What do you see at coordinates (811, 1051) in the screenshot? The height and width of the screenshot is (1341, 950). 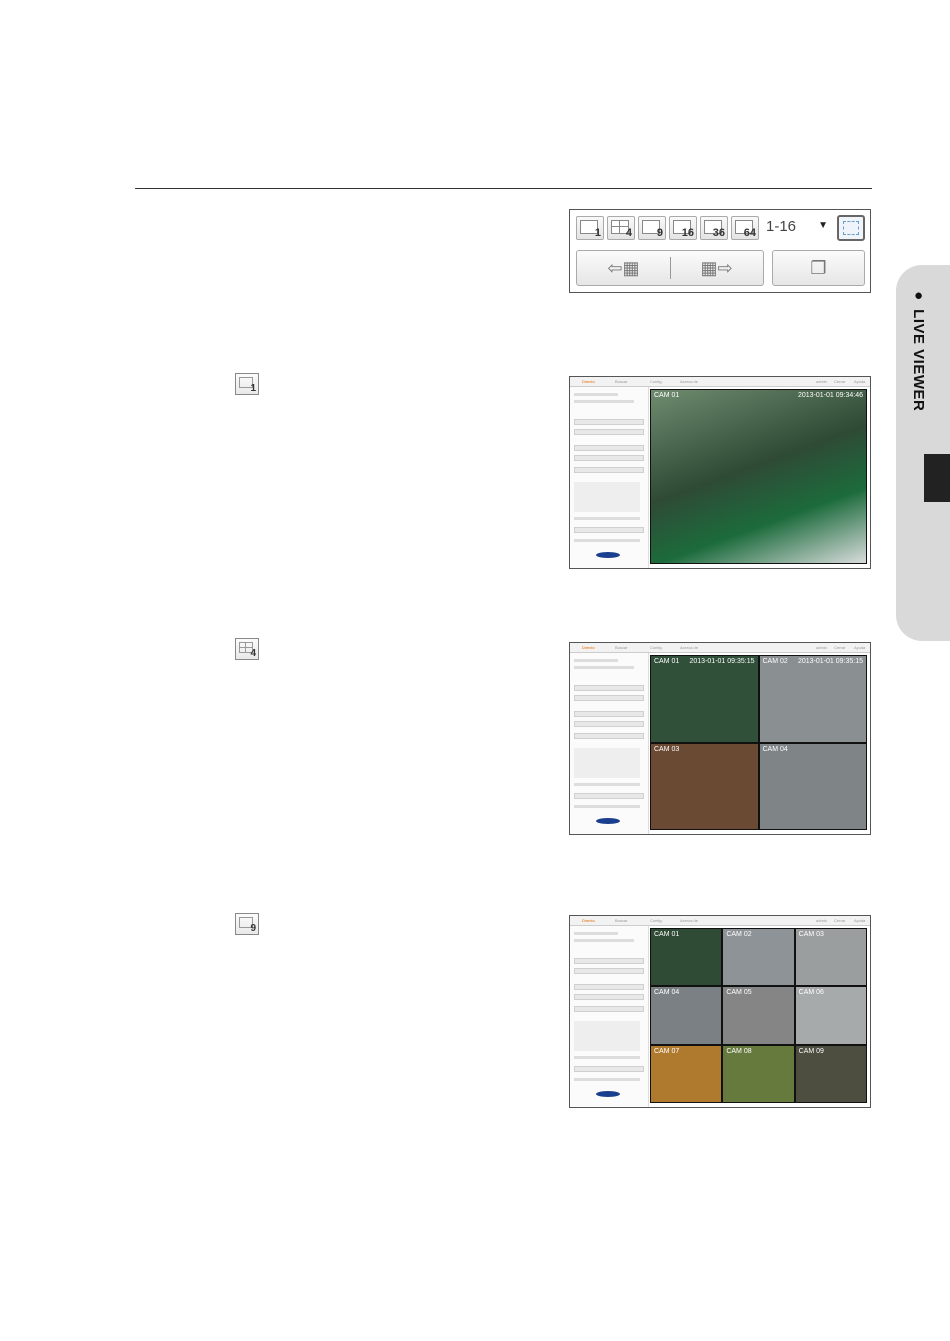 I see `cam-label: CAM 09` at bounding box center [811, 1051].